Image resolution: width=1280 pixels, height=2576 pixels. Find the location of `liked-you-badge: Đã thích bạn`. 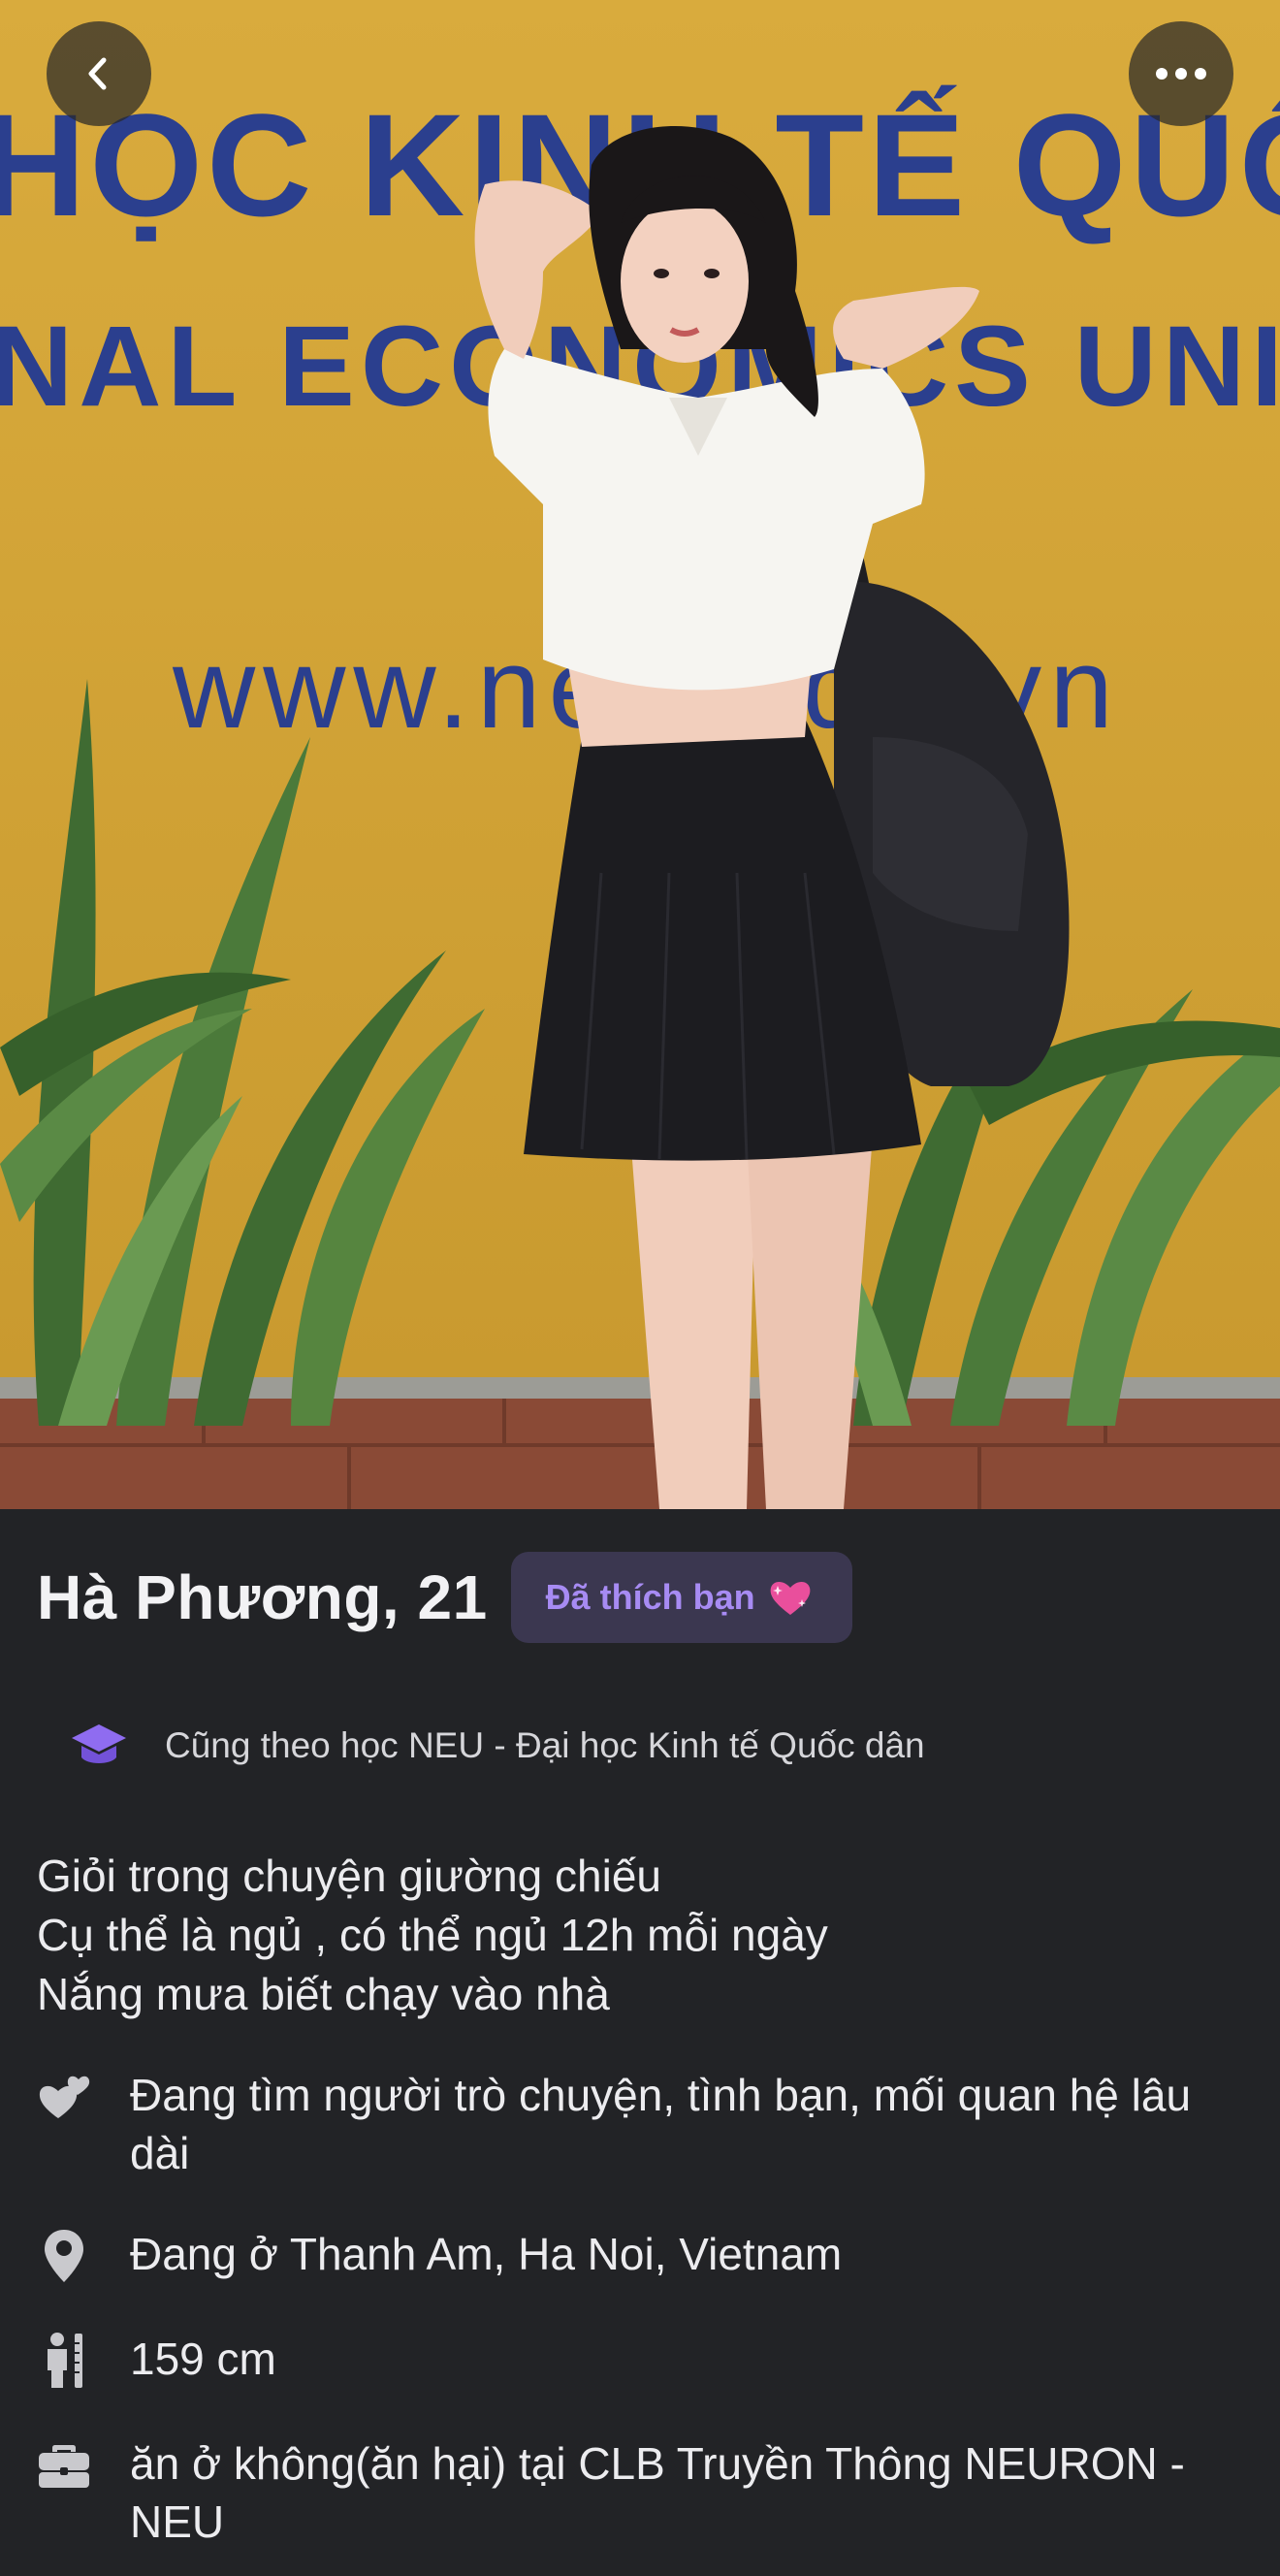

liked-you-badge: Đã thích bạn is located at coordinates (681, 1597).